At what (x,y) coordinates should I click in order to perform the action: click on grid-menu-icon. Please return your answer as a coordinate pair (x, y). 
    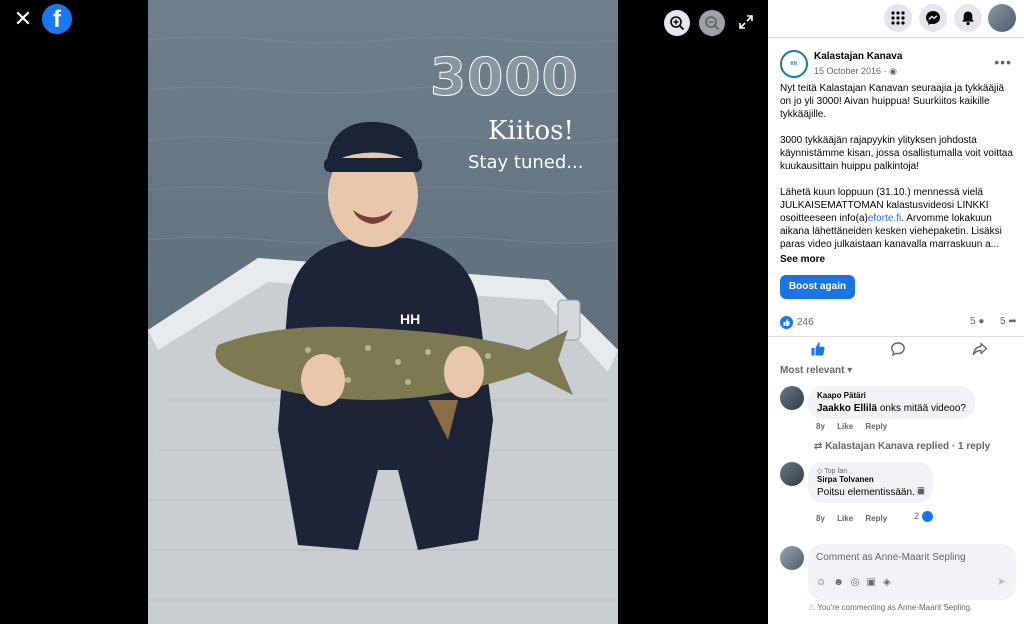
    Looking at the image, I should click on (898, 18).